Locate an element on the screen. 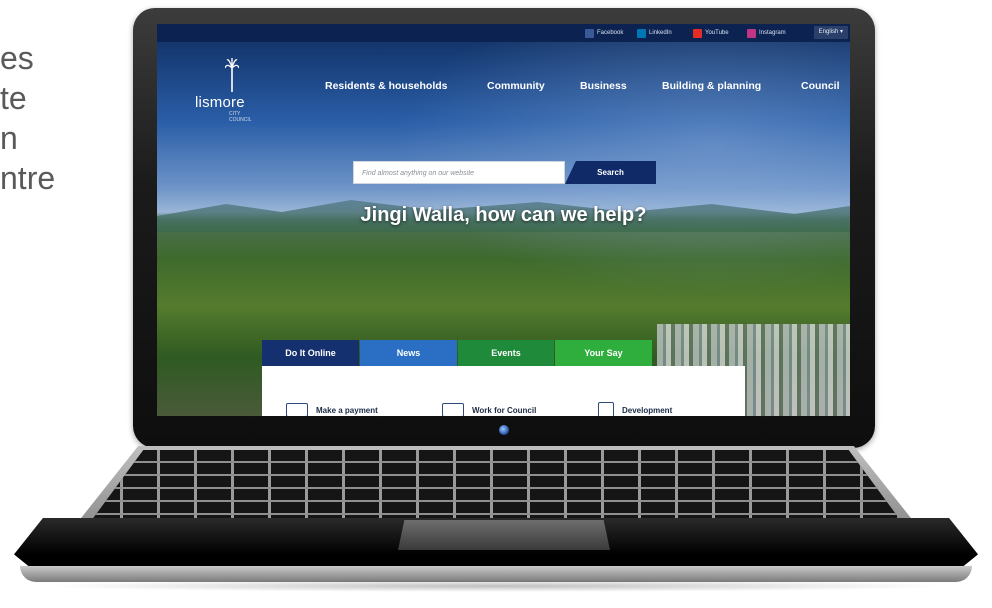 Image resolution: width=992 pixels, height=608 pixels. youtube-icon is located at coordinates (697, 33).